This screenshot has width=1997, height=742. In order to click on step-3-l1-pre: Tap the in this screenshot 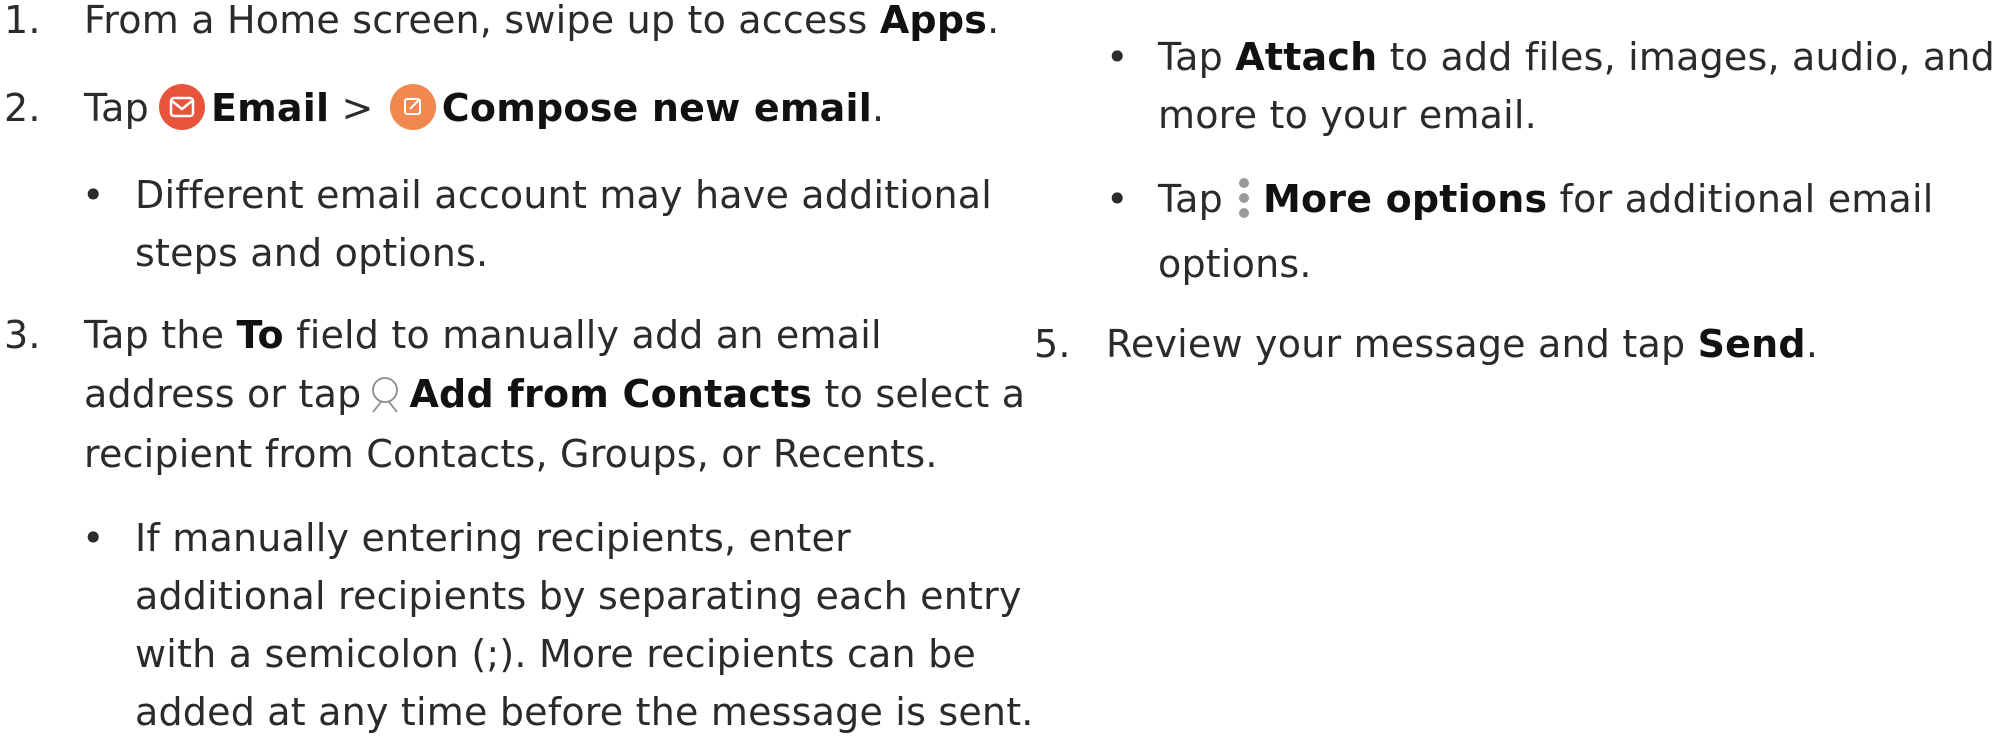, I will do `click(160, 335)`.